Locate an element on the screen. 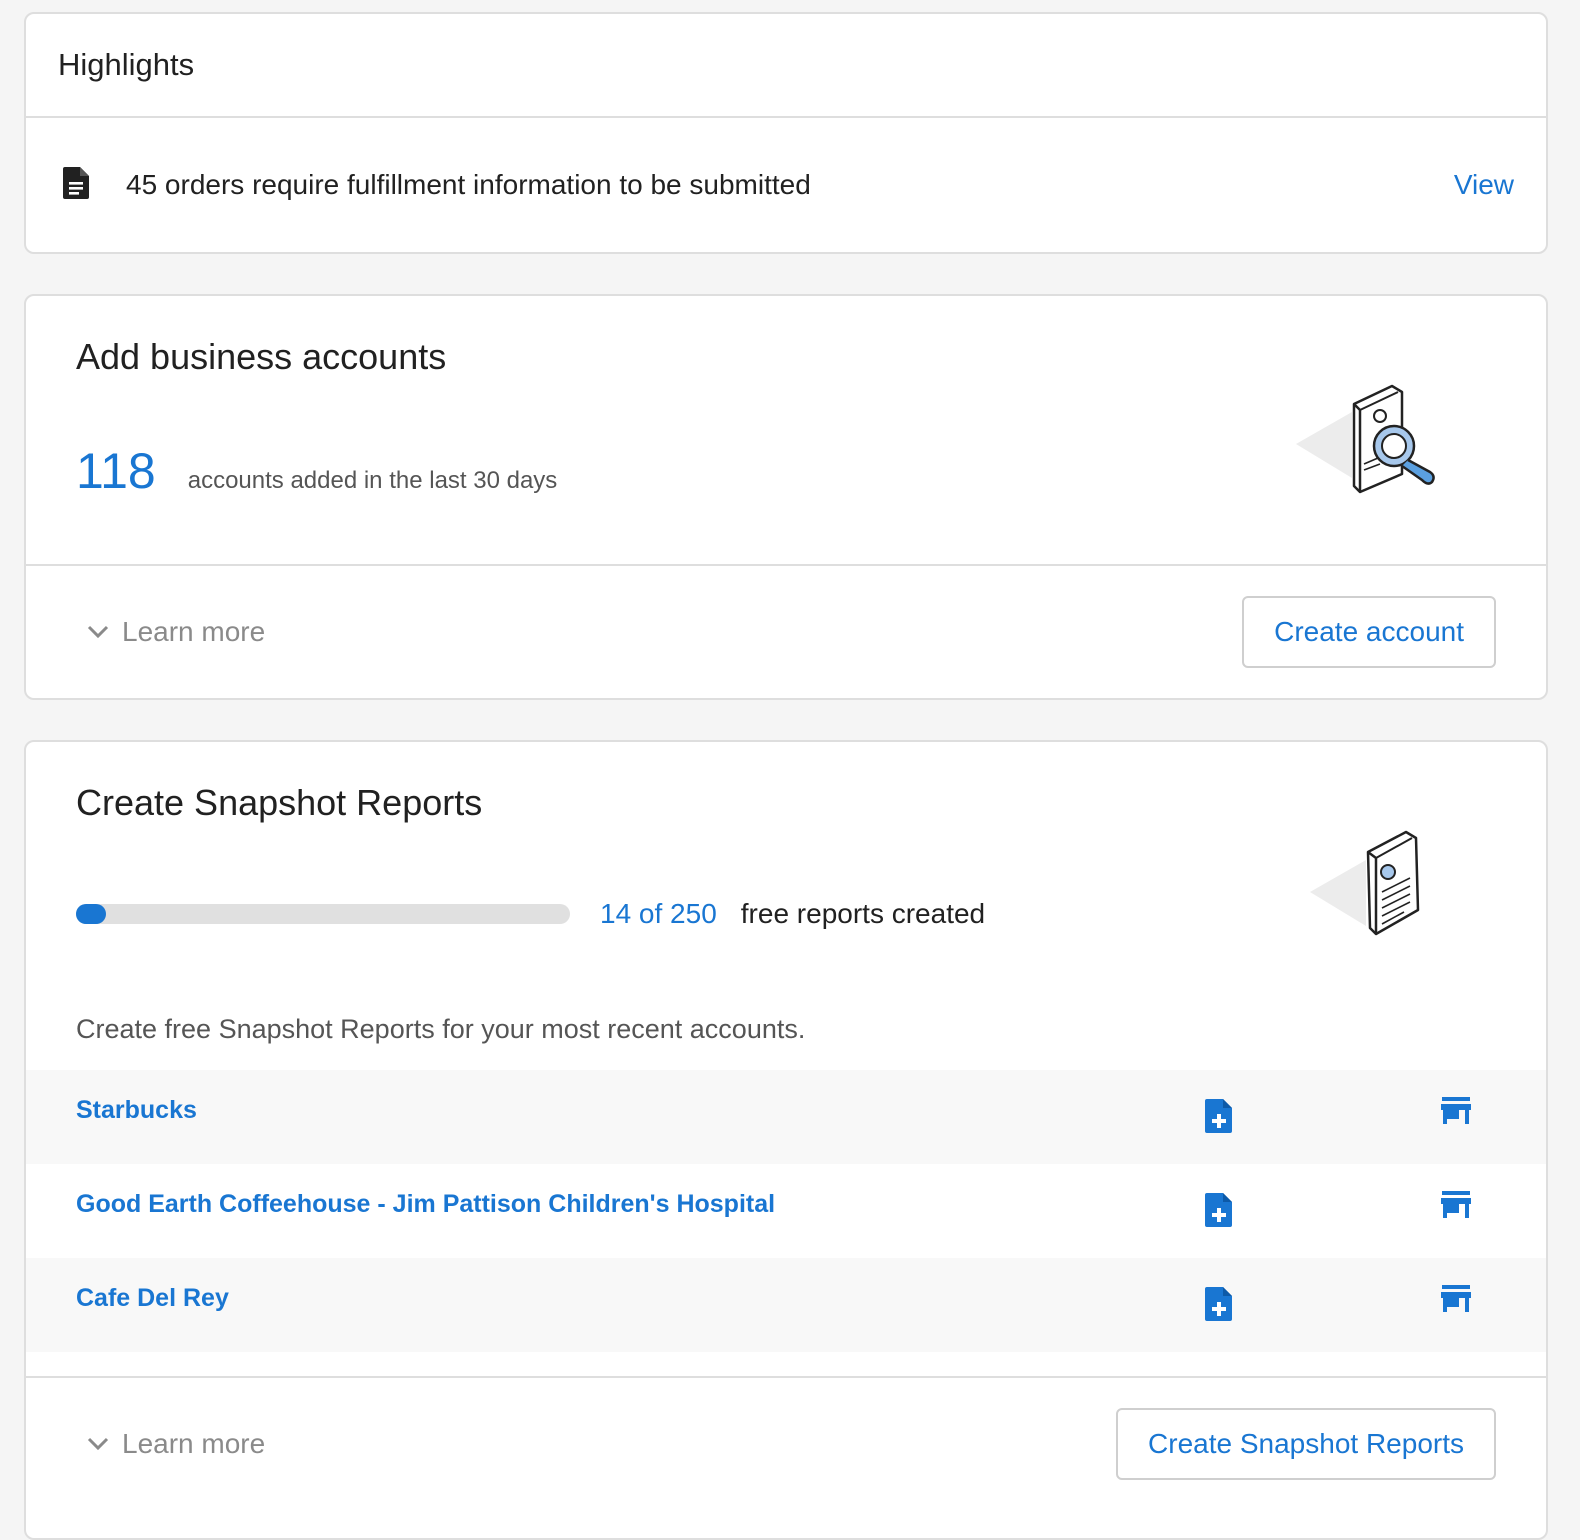  list-item: Starbucks is located at coordinates (786, 1117).